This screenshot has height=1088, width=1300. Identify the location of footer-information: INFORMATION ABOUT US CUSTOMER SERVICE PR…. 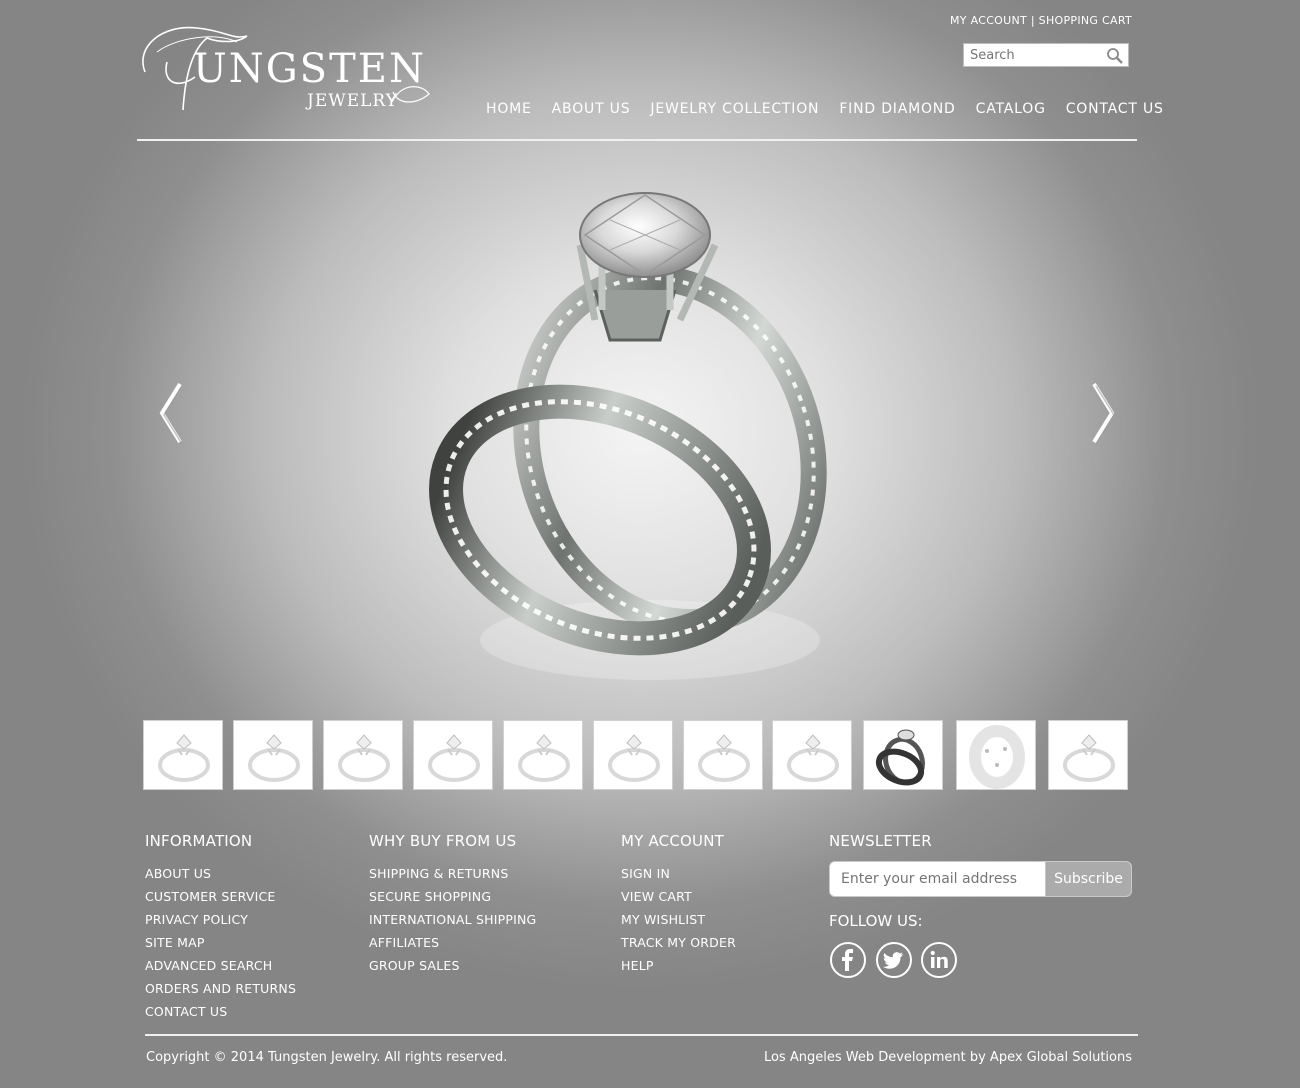
(220, 927).